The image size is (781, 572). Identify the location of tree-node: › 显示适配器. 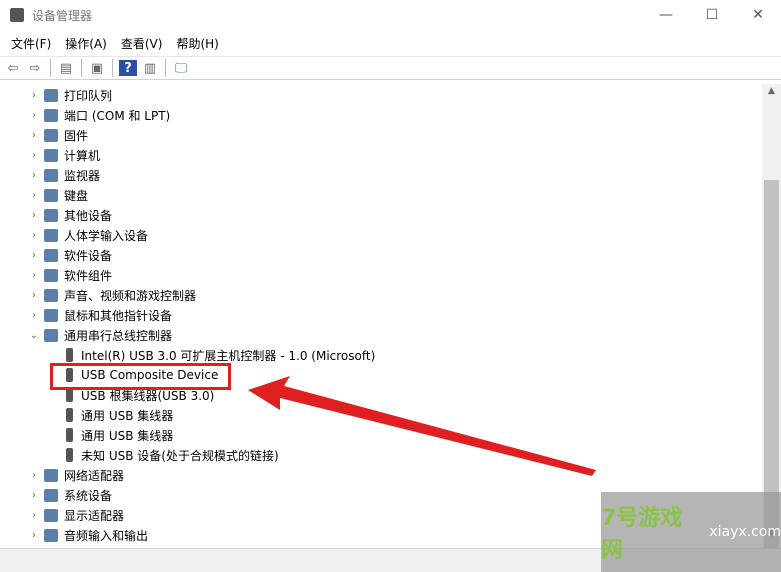
(76, 515).